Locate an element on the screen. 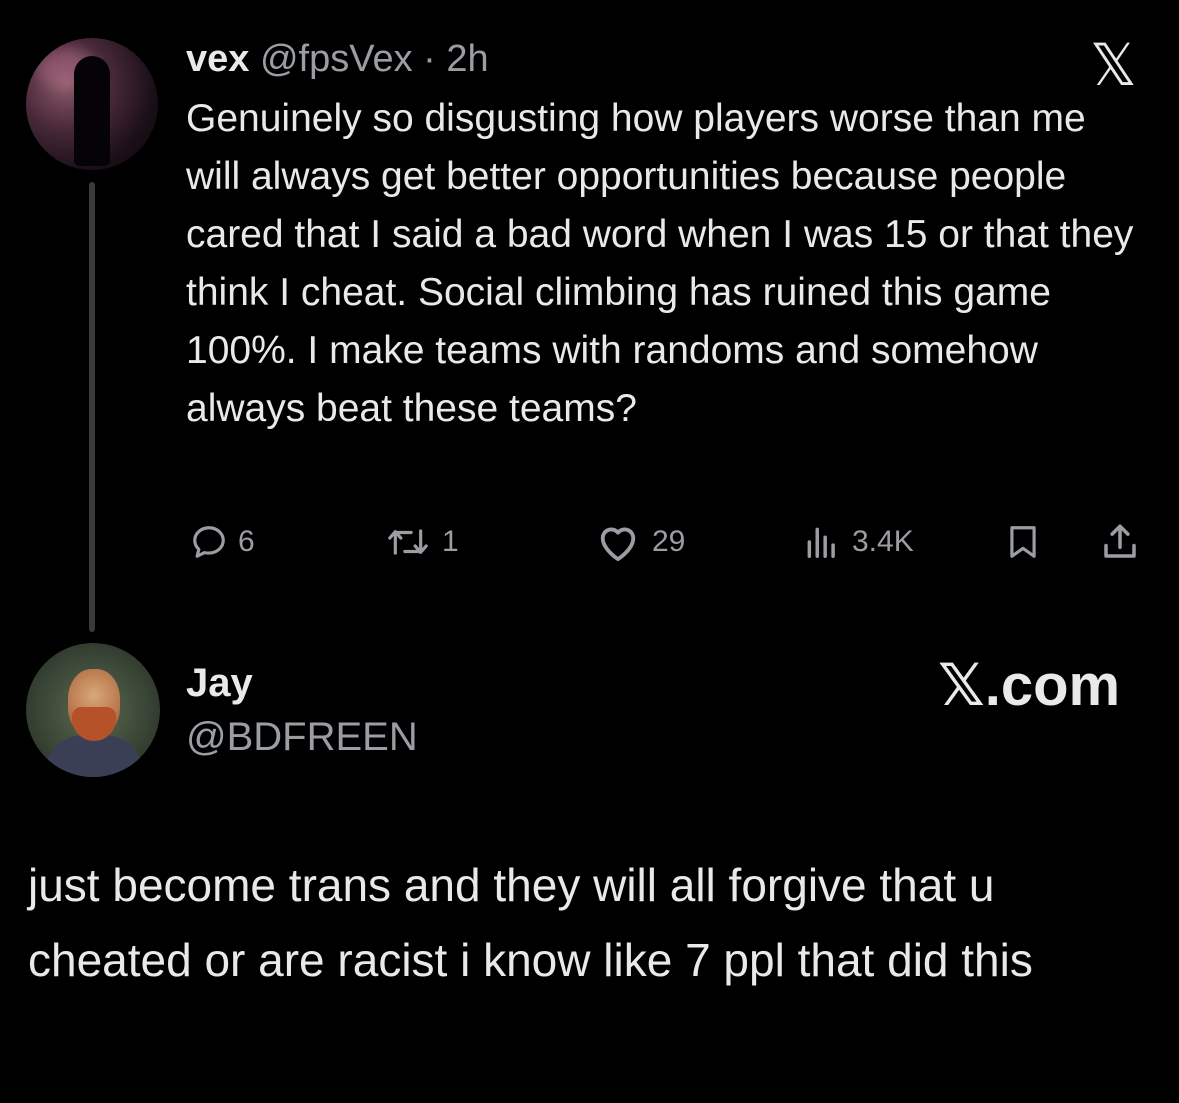  reply-button: 6 is located at coordinates (222, 542).